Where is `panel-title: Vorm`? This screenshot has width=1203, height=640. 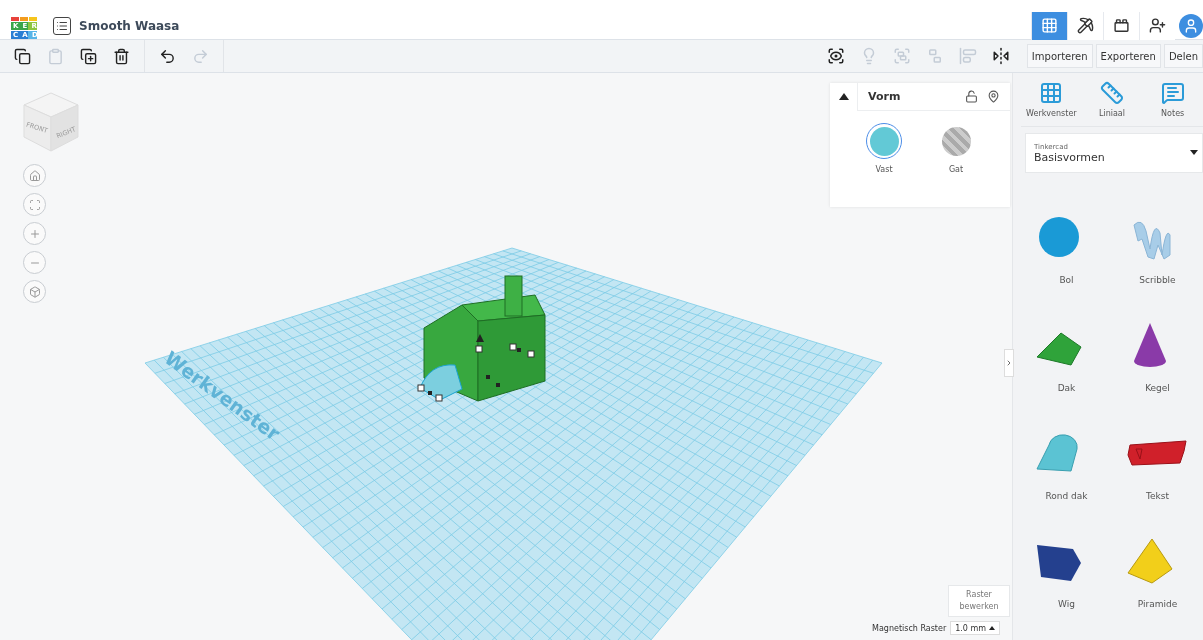 panel-title: Vorm is located at coordinates (885, 96).